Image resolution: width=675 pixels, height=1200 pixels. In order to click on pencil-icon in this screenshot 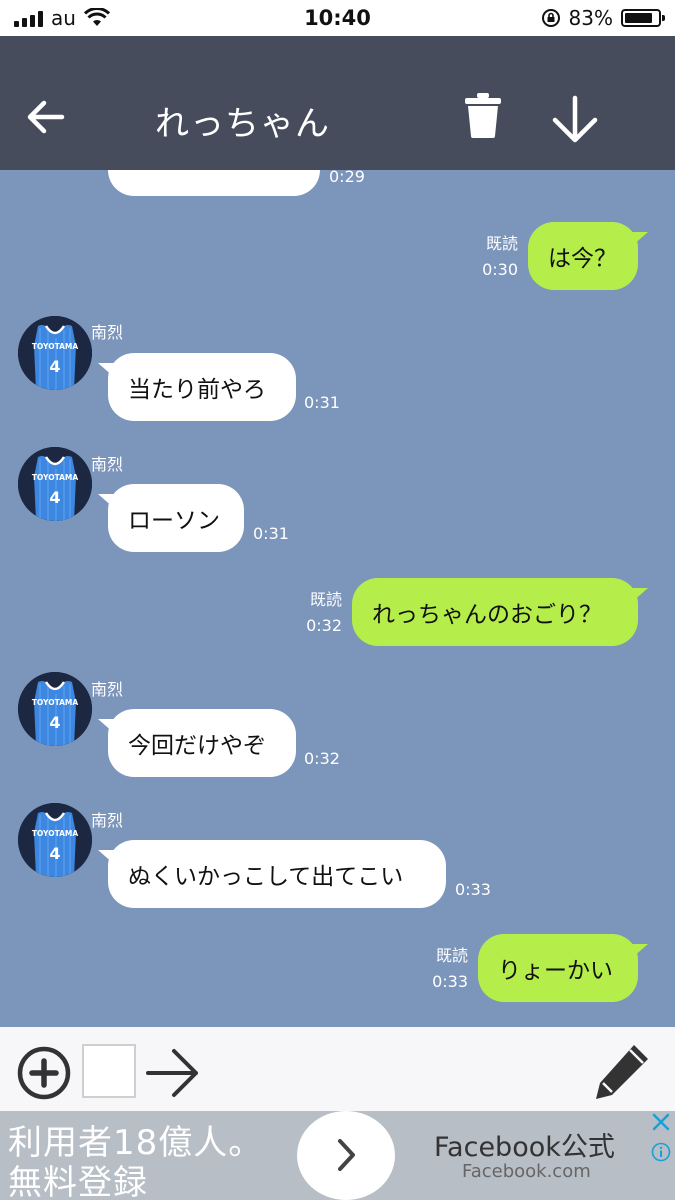, I will do `click(622, 1072)`.